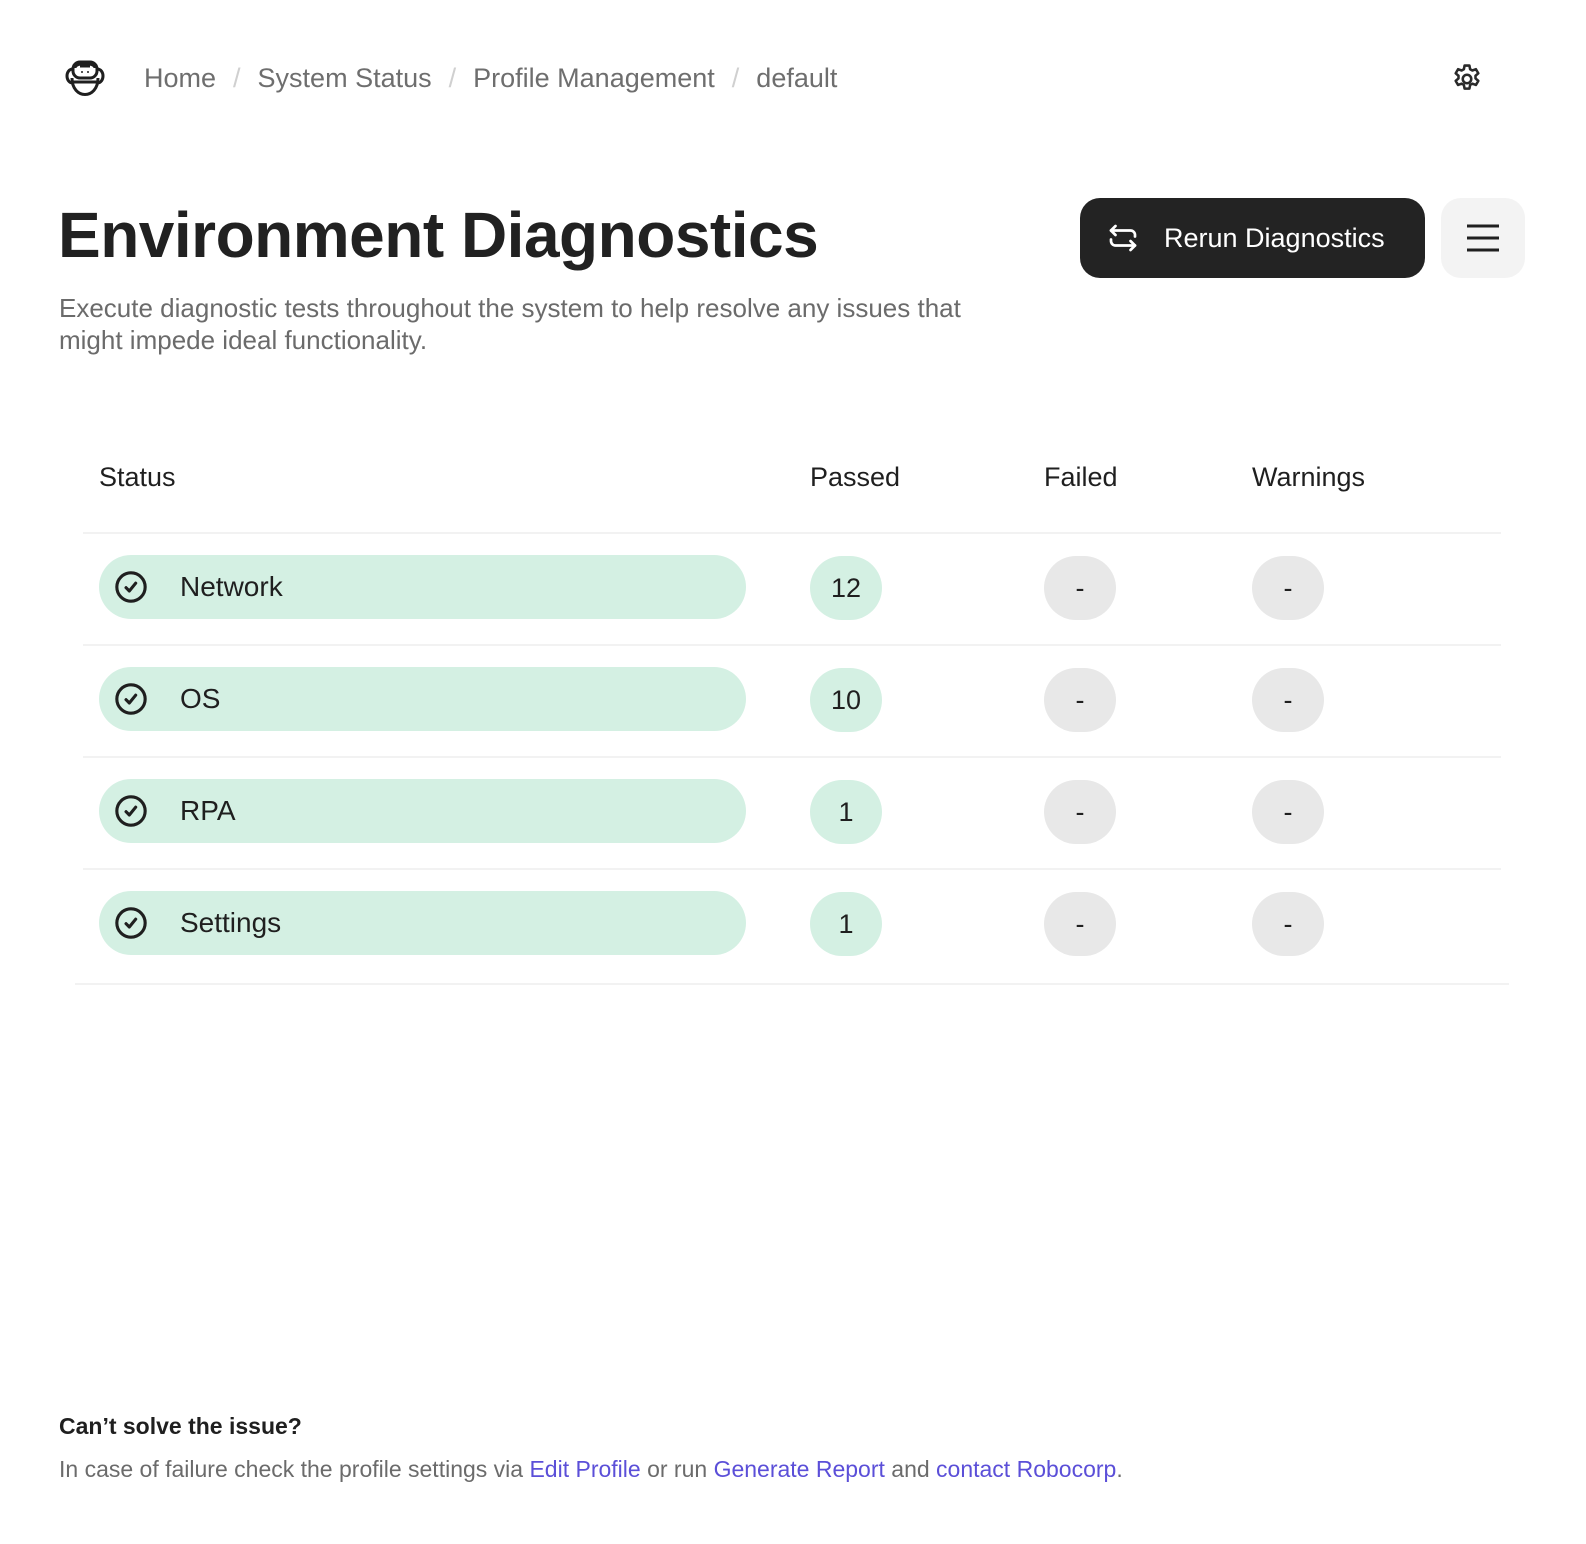 This screenshot has height=1544, width=1586. What do you see at coordinates (438, 235) in the screenshot?
I see `page-title: Environment Diagnostics` at bounding box center [438, 235].